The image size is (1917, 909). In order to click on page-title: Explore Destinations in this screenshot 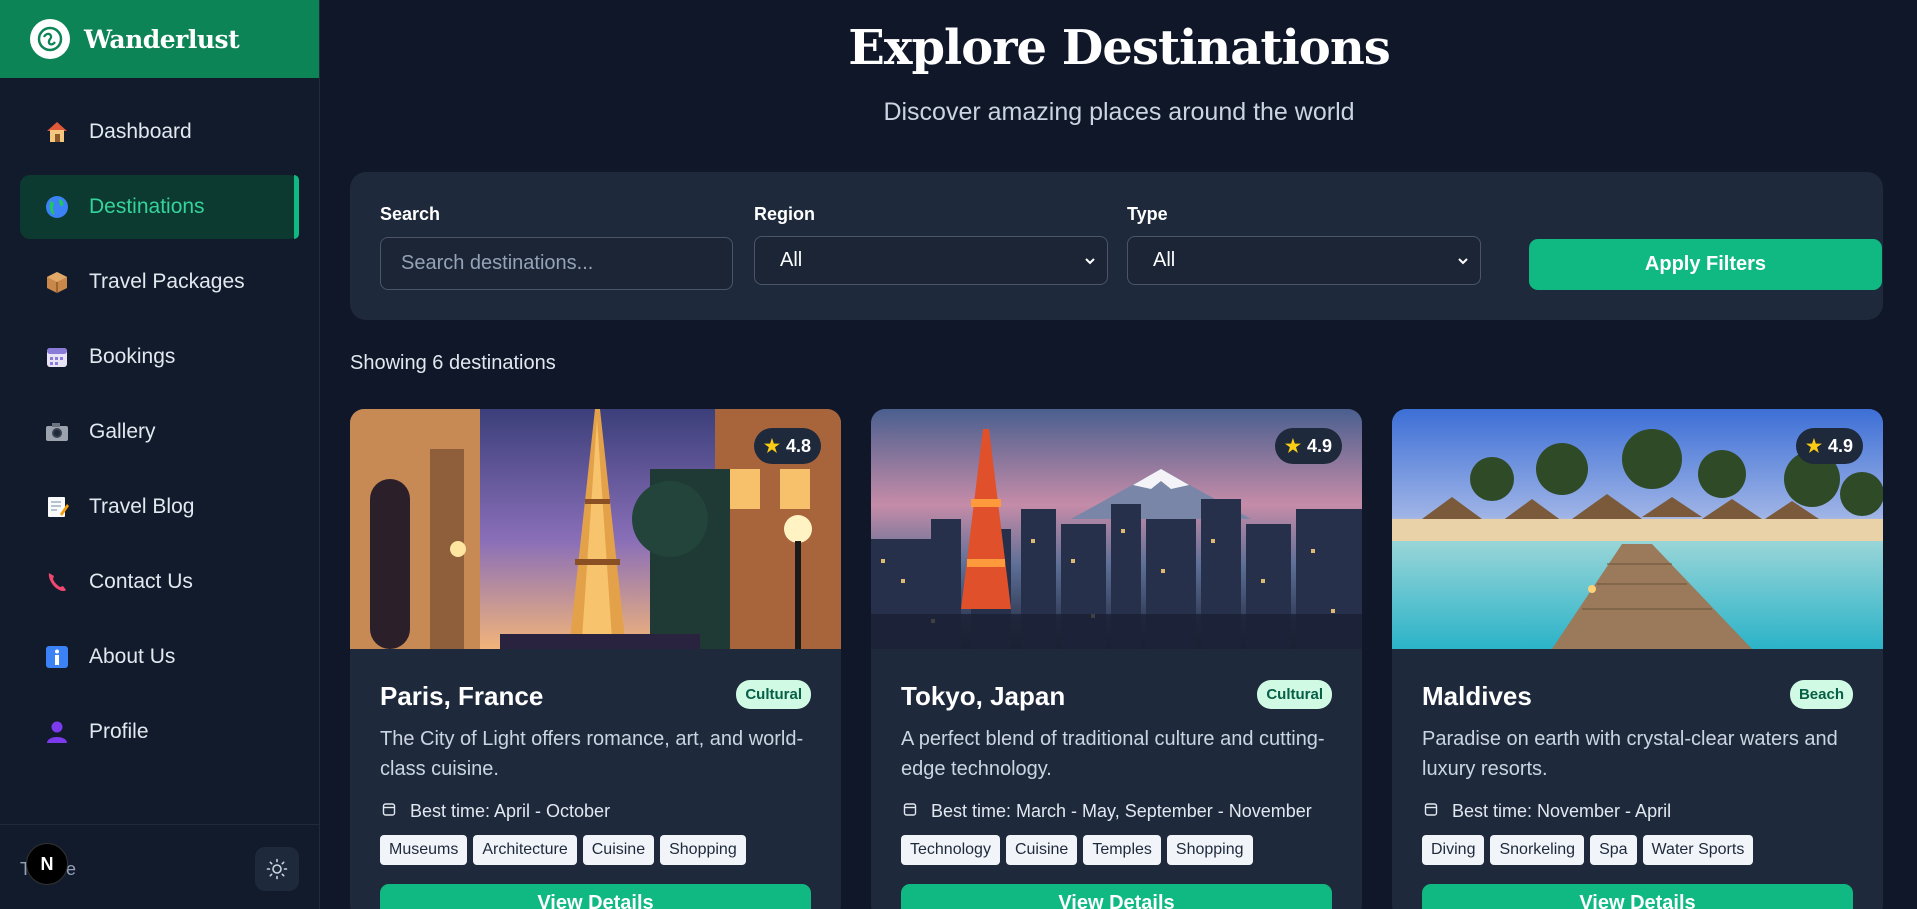, I will do `click(1119, 48)`.